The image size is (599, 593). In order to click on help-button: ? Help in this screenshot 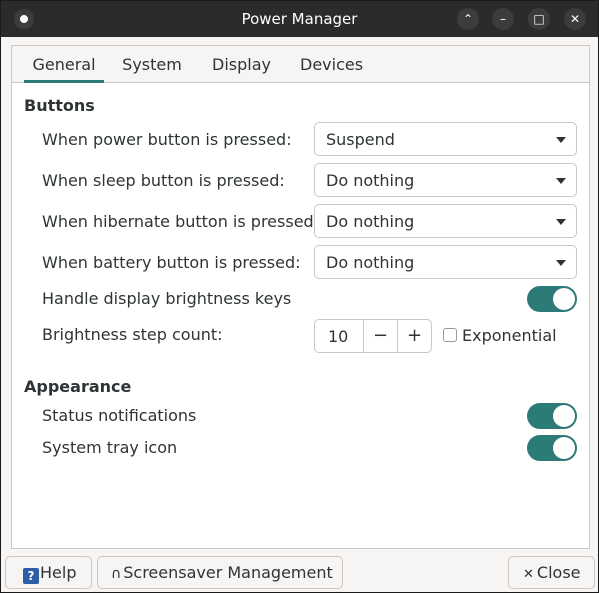, I will do `click(48, 572)`.